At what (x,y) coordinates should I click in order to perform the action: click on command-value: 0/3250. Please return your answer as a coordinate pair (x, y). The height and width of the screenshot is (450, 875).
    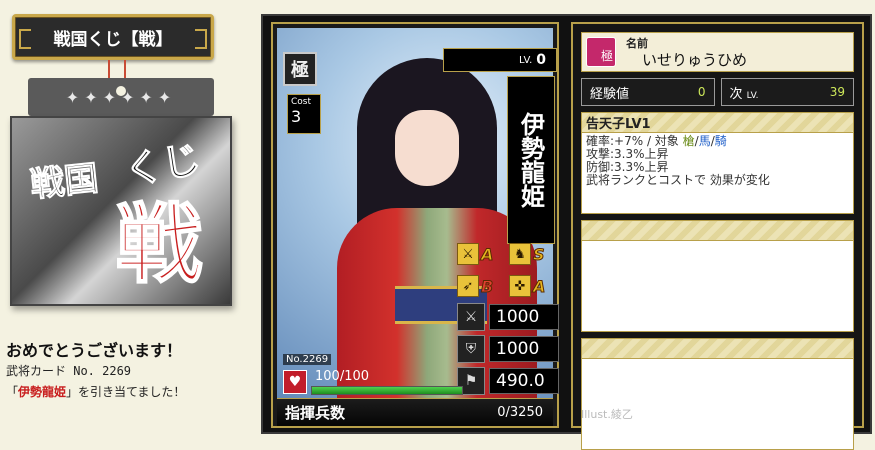
    Looking at the image, I should click on (520, 412).